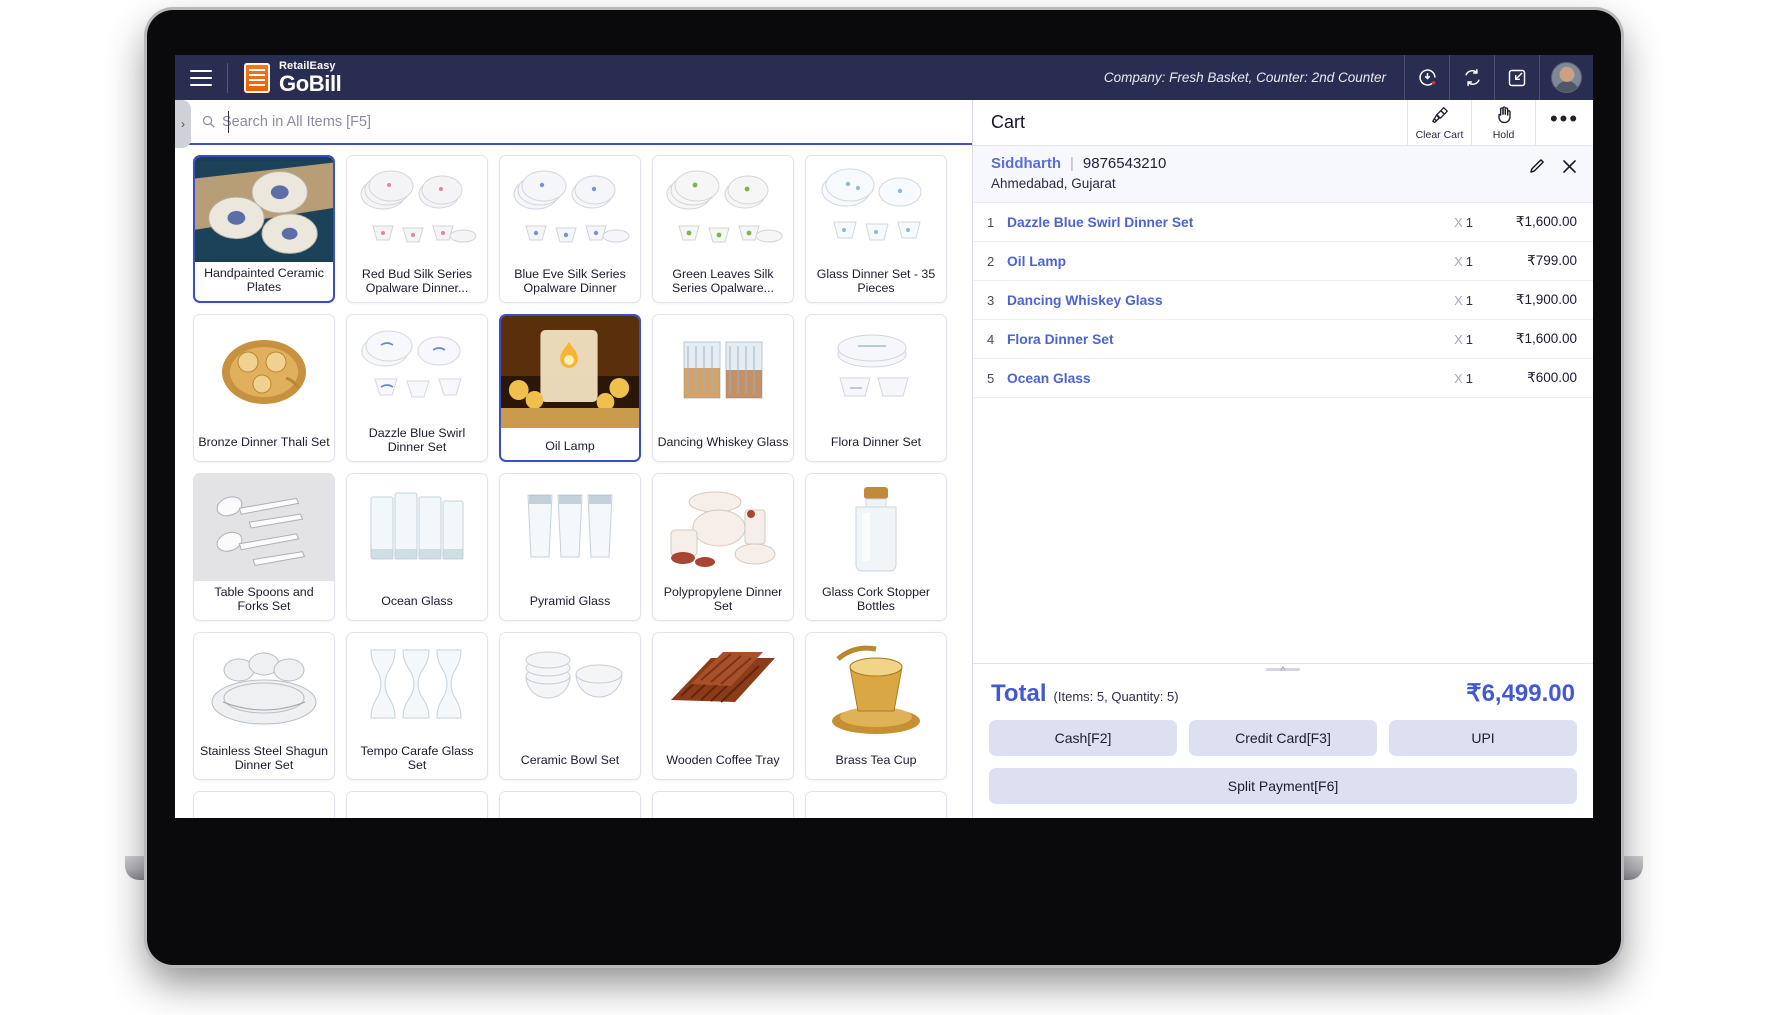  I want to click on cart-item-name: Dazzle Blue Swirl Dinner Set, so click(1209, 222).